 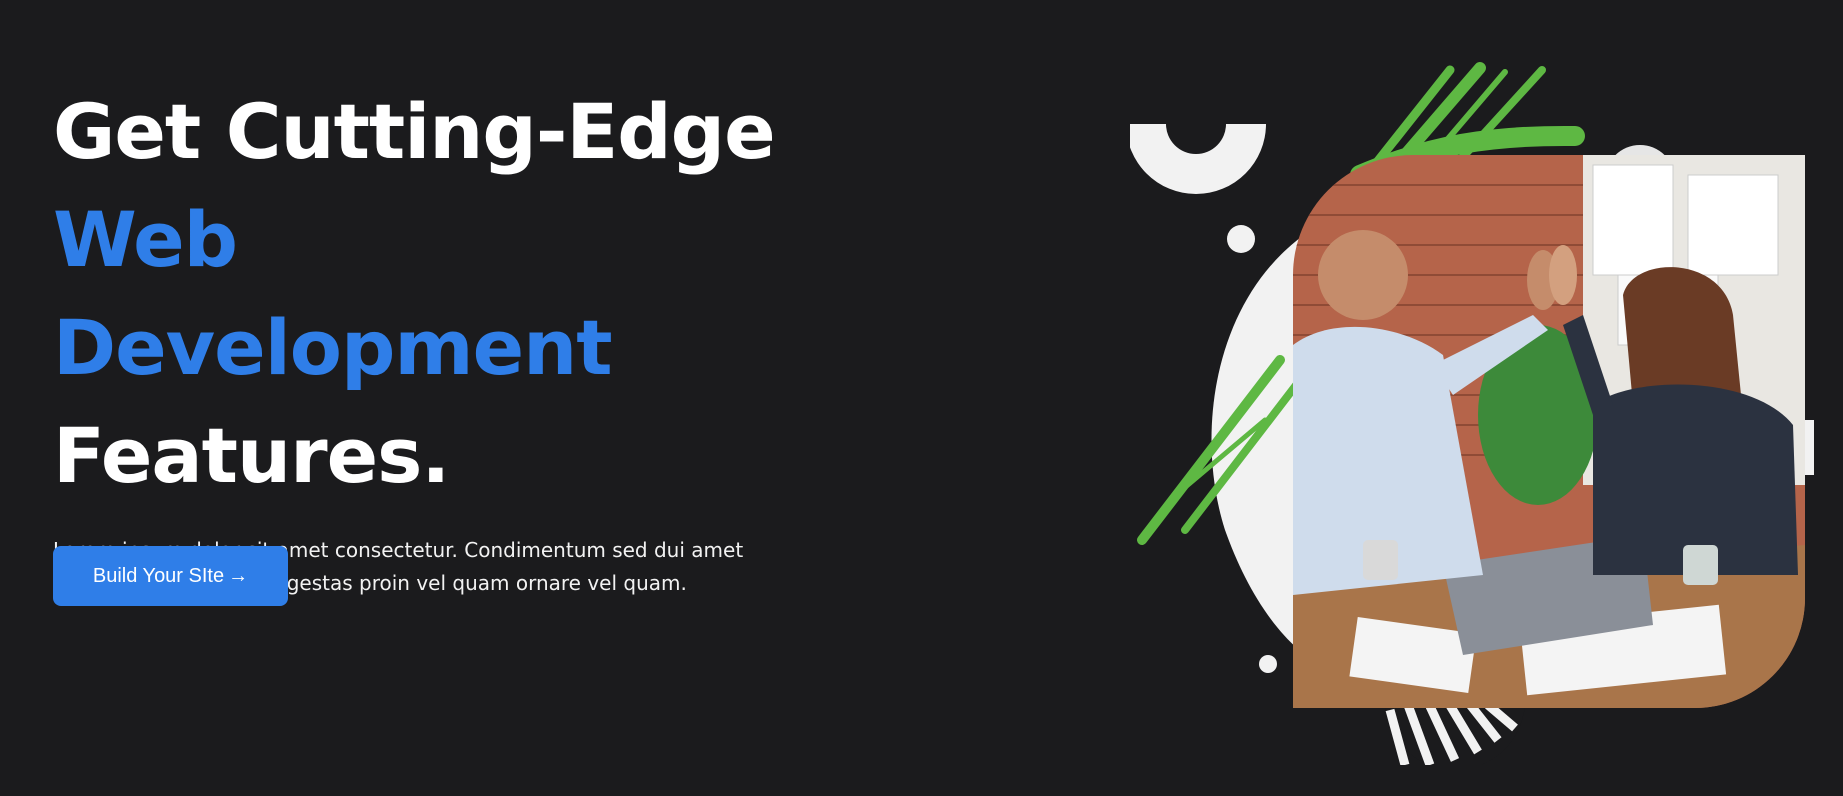 I want to click on half-ring-shape, so click(x=1198, y=159).